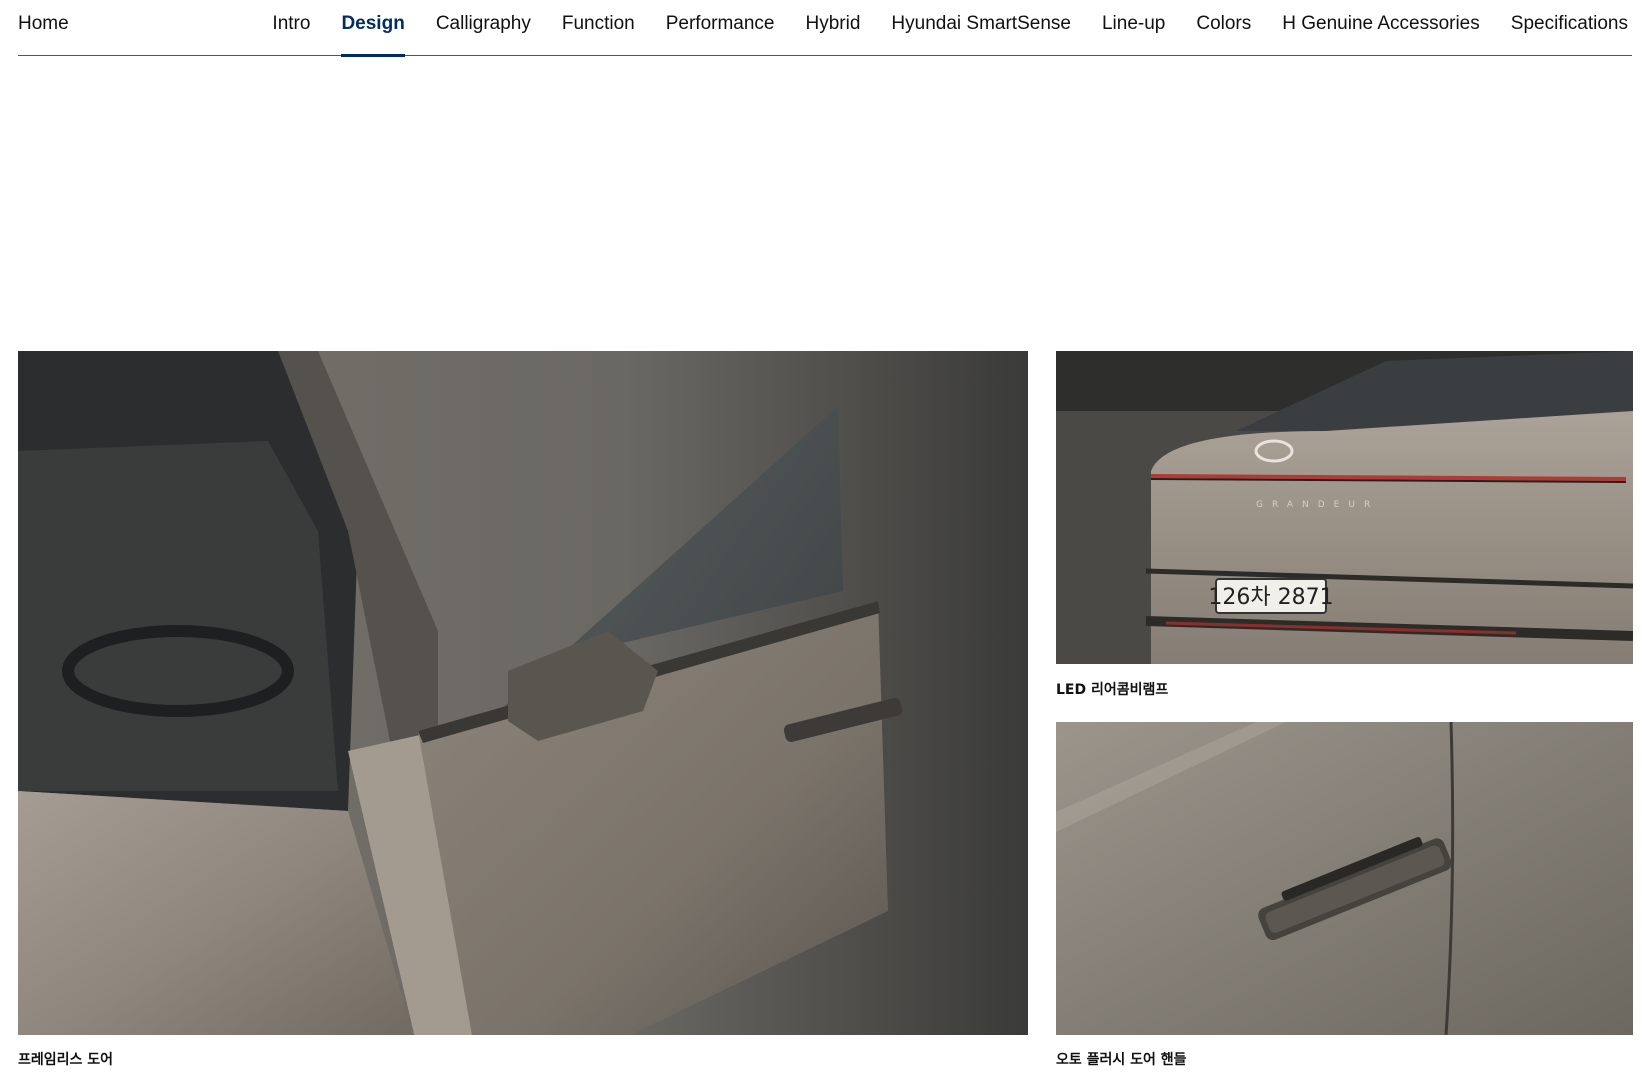  Describe the element at coordinates (1381, 28) in the screenshot. I see `tab-h-genuine-accessories: H Genuine Accessories` at that location.